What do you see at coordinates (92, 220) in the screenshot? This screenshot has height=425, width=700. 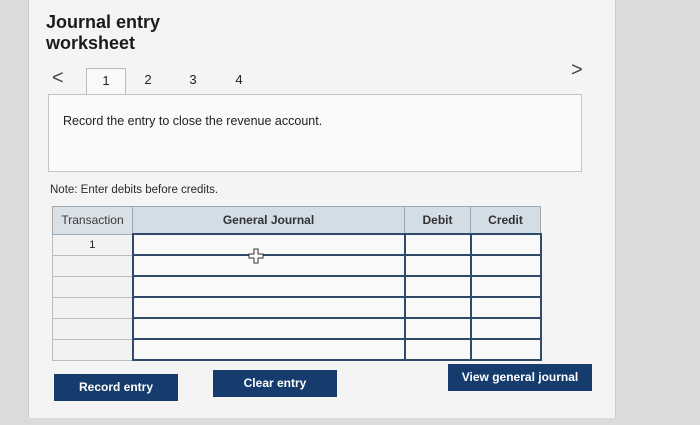 I see `header-transaction: Transaction` at bounding box center [92, 220].